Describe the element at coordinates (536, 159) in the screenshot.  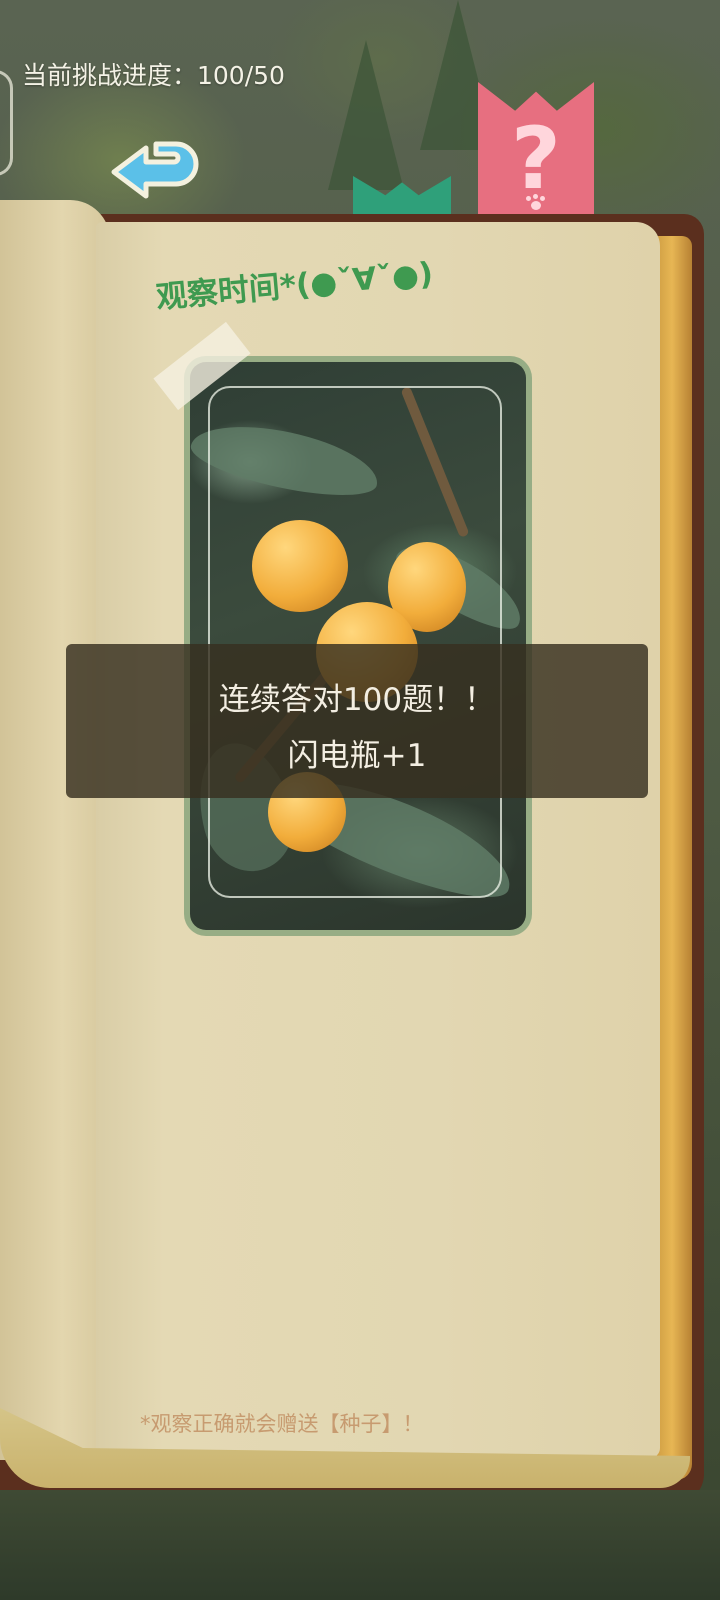
I see `question-mark-icon: ?` at that location.